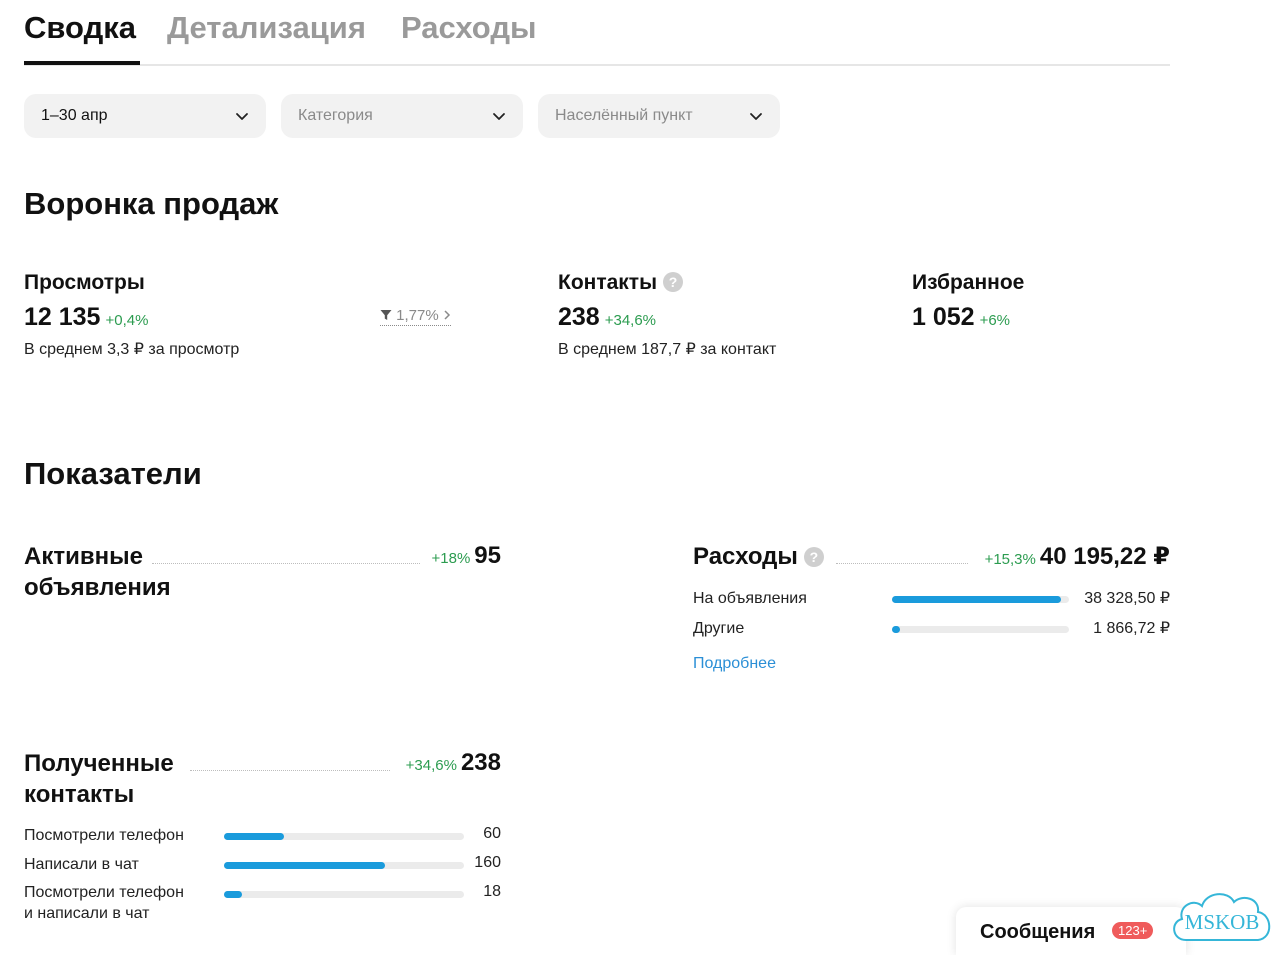 This screenshot has width=1280, height=955. What do you see at coordinates (83, 556) in the screenshot?
I see `active-ads-title-line1: Активные` at bounding box center [83, 556].